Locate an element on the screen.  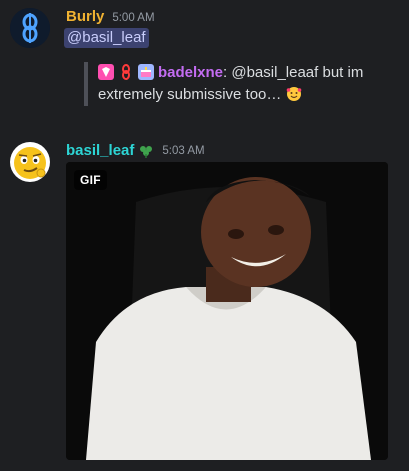
burly-timestamp: 5:00 AM is located at coordinates (133, 18).